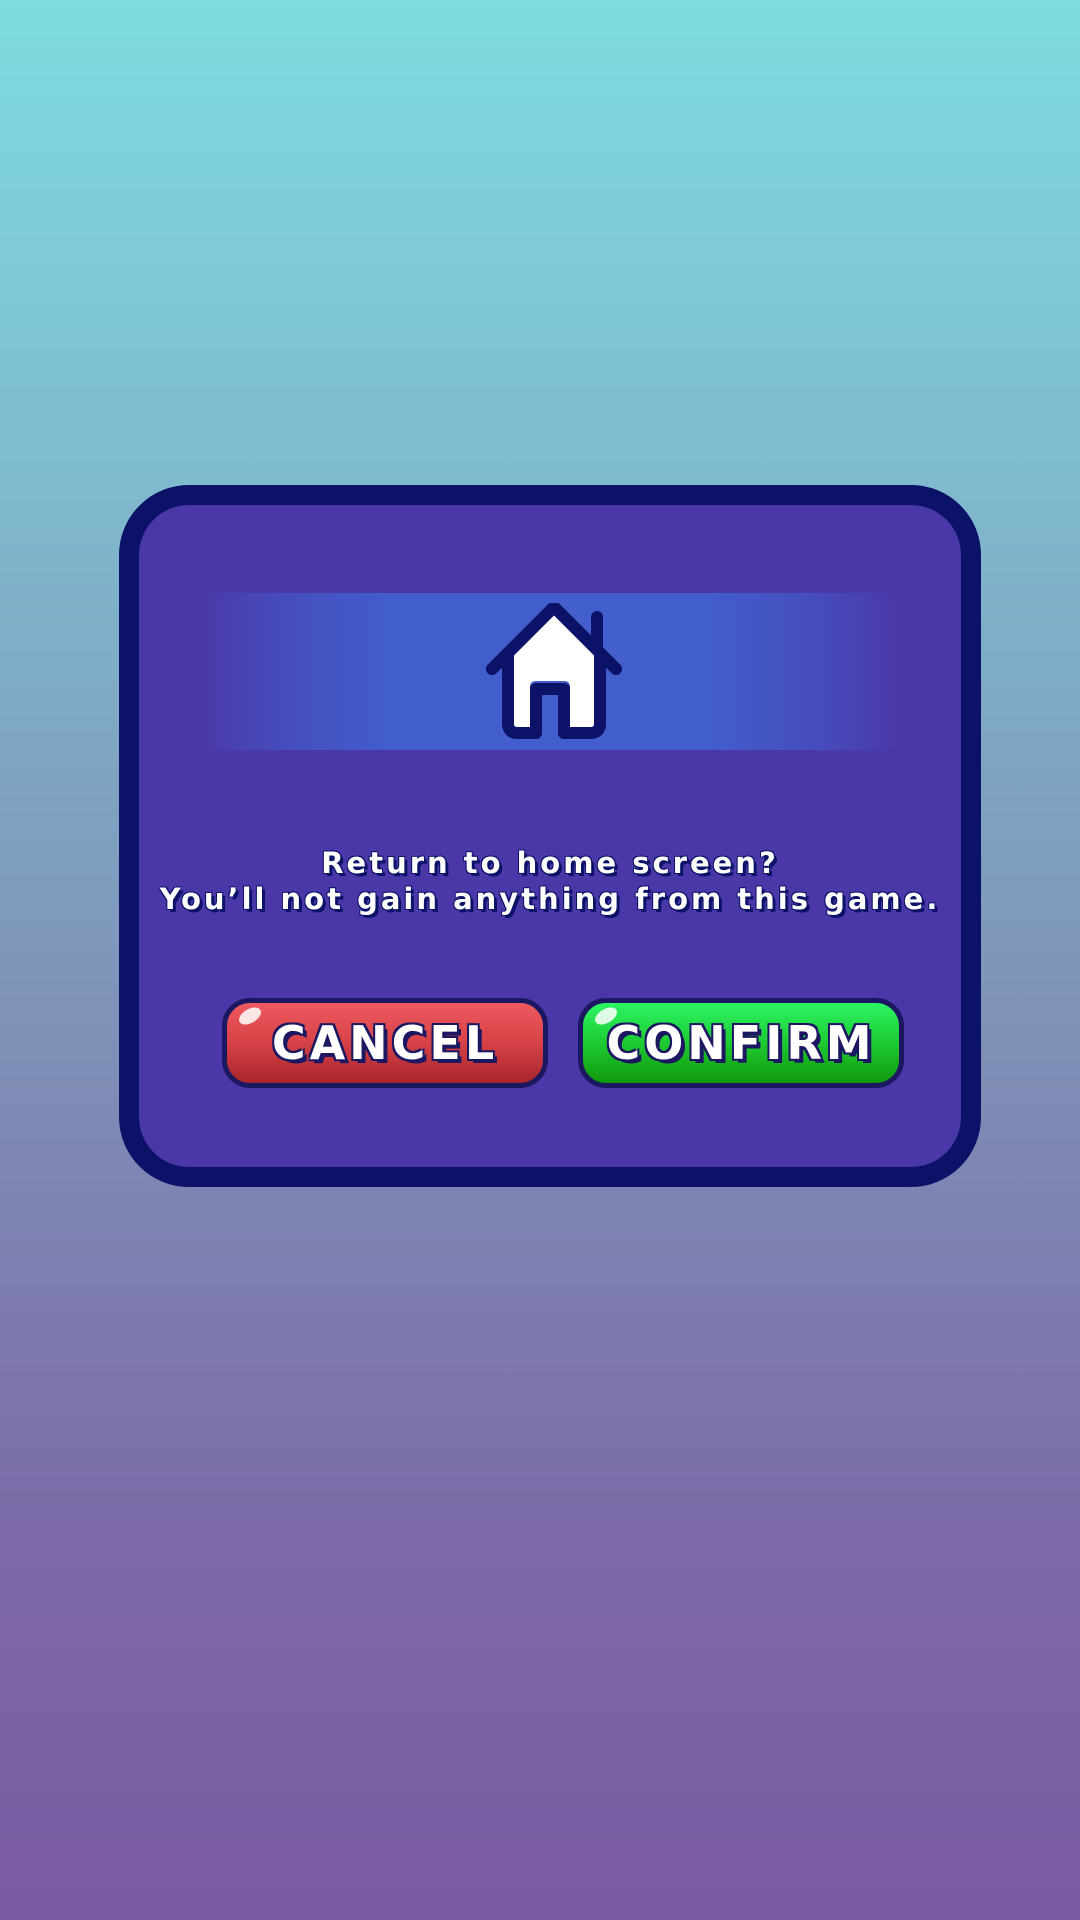 The width and height of the screenshot is (1080, 1920). I want to click on message-line-1: Return to home screen?, so click(550, 863).